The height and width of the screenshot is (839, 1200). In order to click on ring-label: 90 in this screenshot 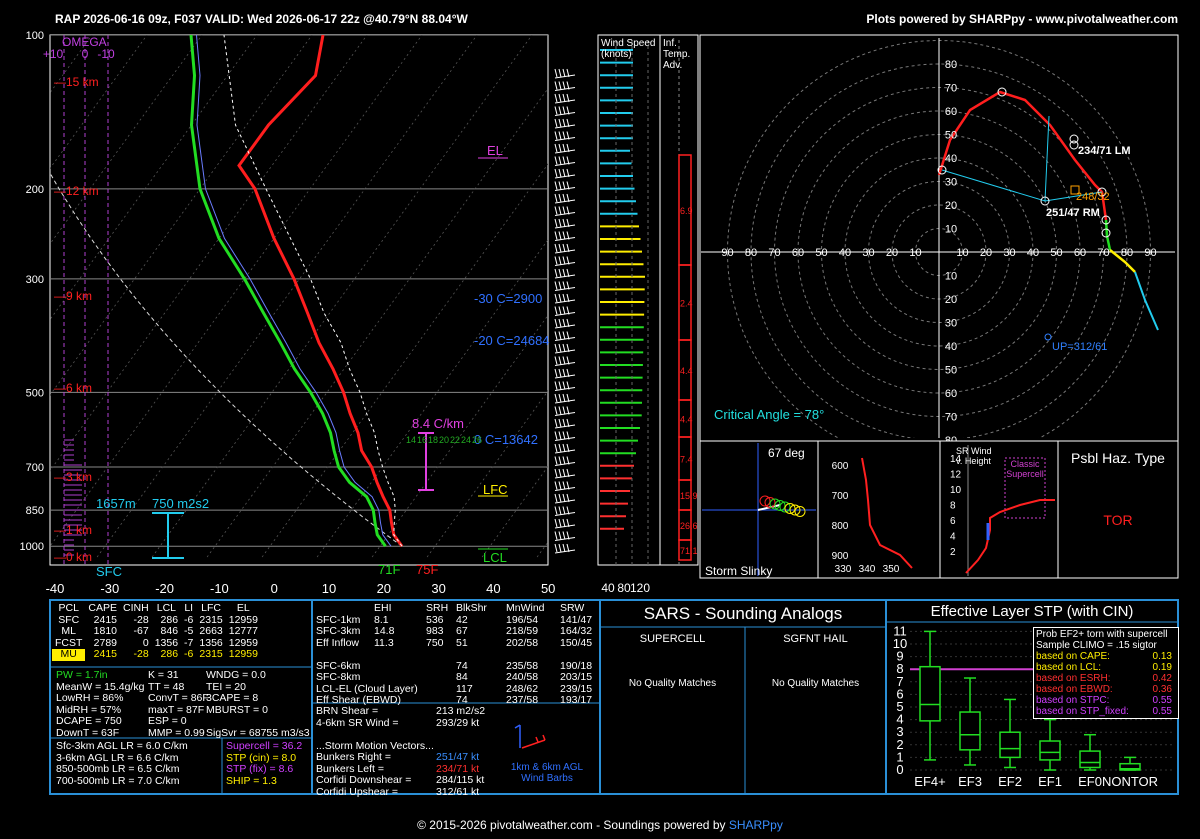, I will do `click(727, 253)`.